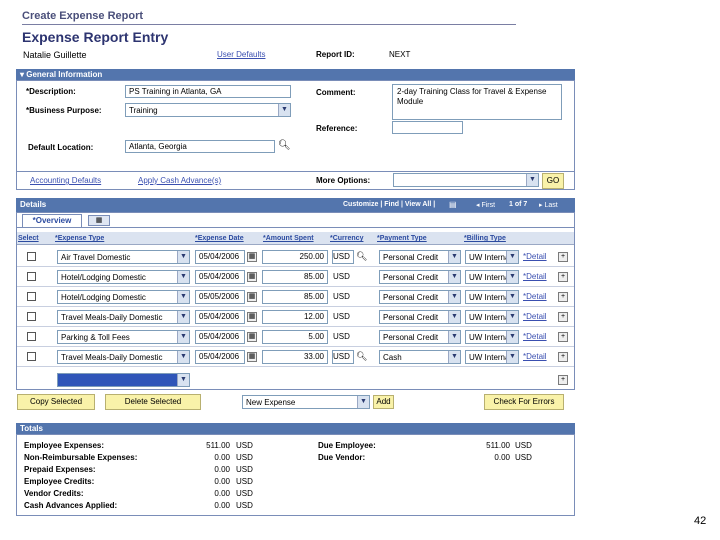  Describe the element at coordinates (295, 317) in the screenshot. I see `row-amount-field: 12.00` at that location.